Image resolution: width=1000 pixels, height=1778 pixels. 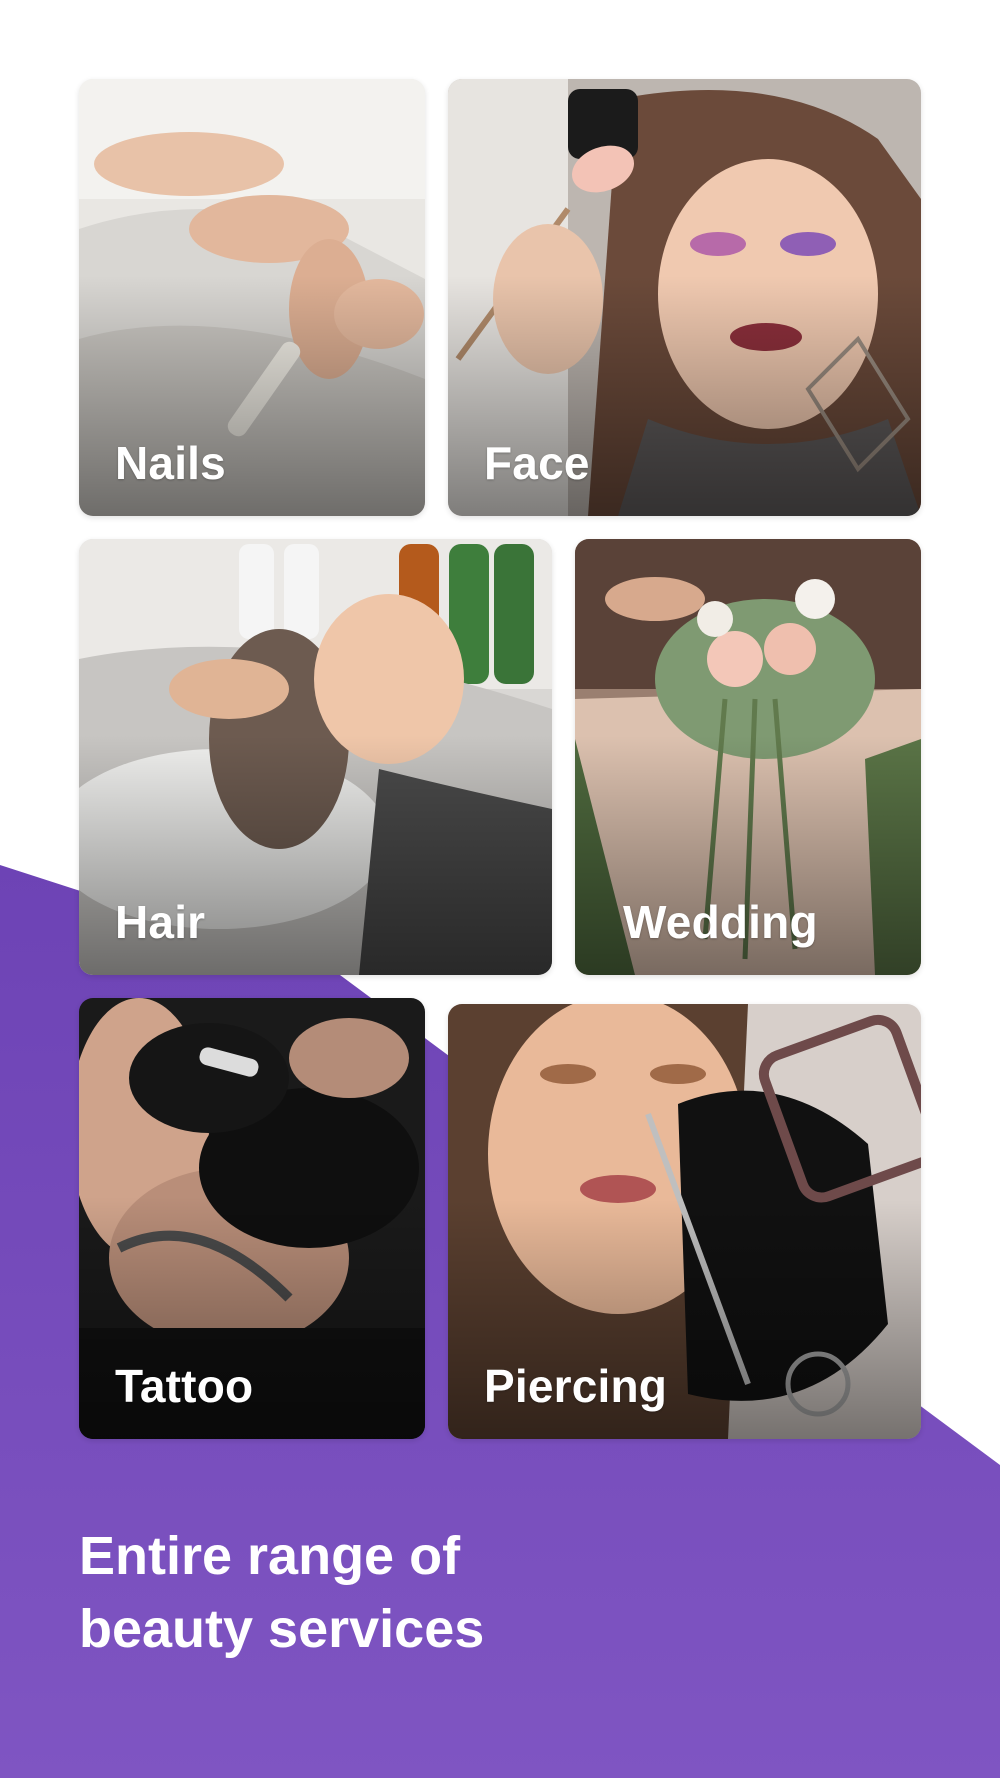 I want to click on tile-label-wedding: Wedding, so click(x=720, y=922).